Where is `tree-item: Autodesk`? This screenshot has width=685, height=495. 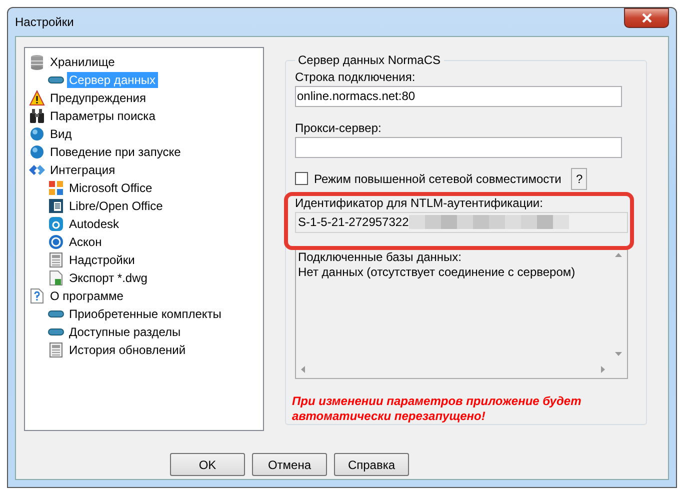
tree-item: Autodesk is located at coordinates (94, 224).